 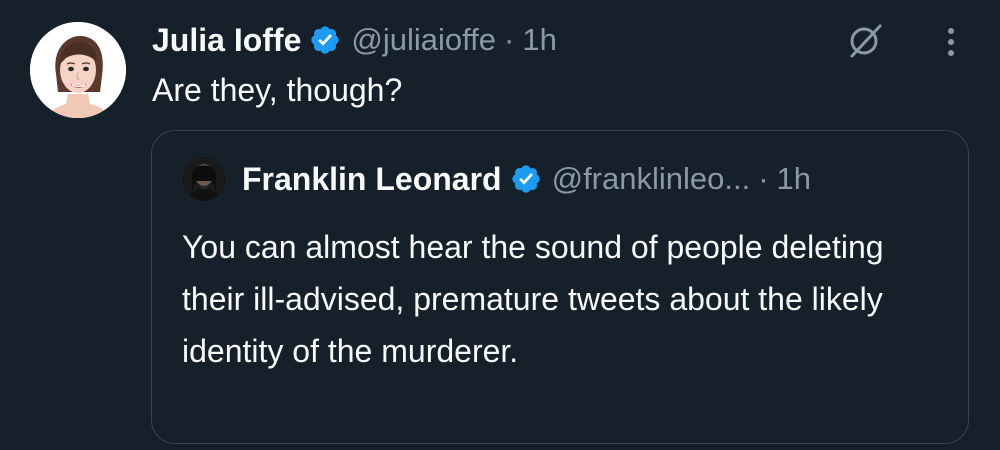 I want to click on tweet-text: Are they, though?, so click(x=277, y=90).